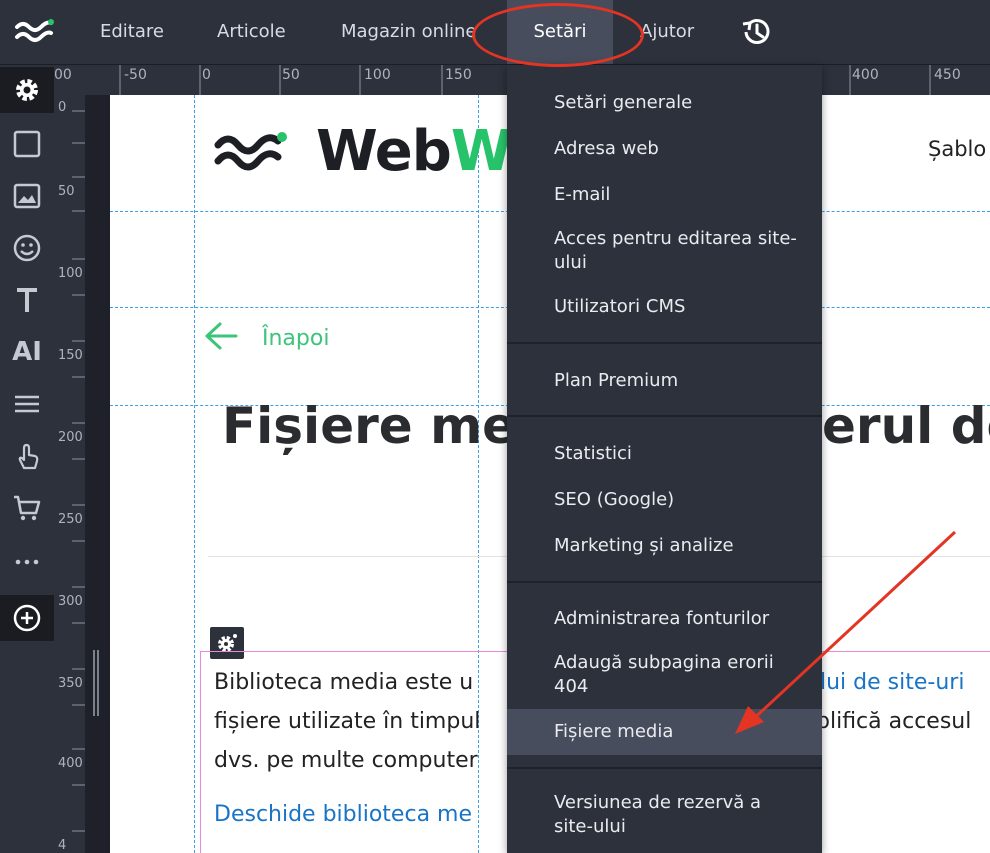 The width and height of the screenshot is (990, 853). What do you see at coordinates (27, 144) in the screenshot?
I see `section-icon` at bounding box center [27, 144].